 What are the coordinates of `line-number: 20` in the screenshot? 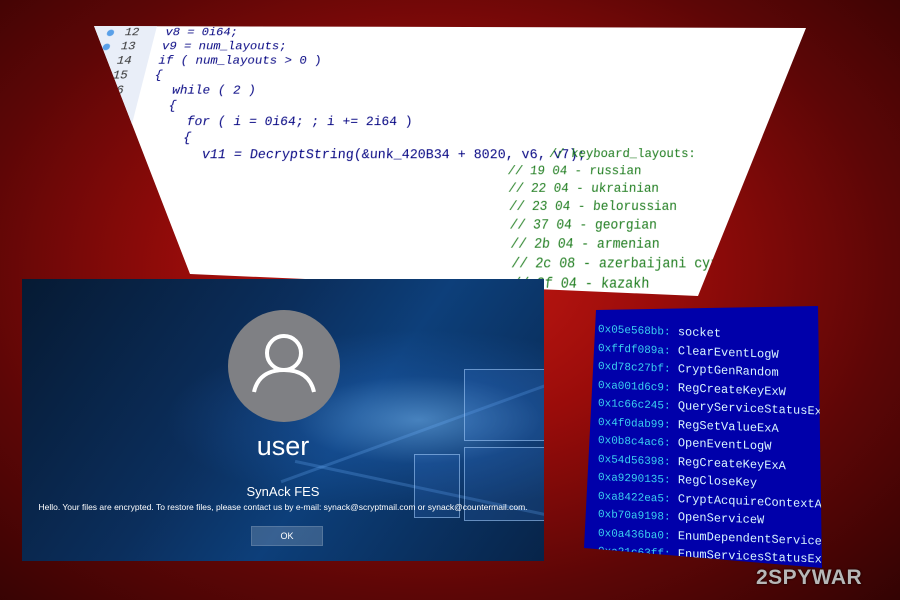 It's located at (98, 154).